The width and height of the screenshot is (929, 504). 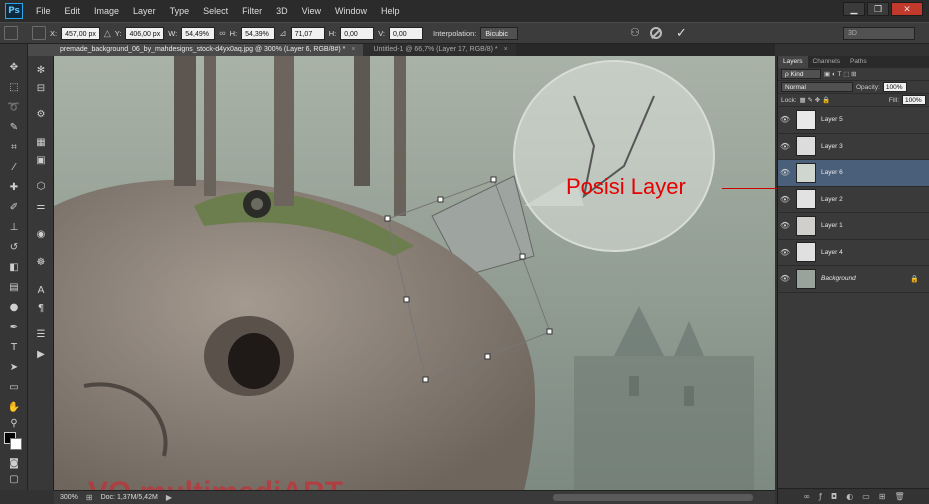 What do you see at coordinates (357, 33) in the screenshot?
I see `hskew-field: 0,00` at bounding box center [357, 33].